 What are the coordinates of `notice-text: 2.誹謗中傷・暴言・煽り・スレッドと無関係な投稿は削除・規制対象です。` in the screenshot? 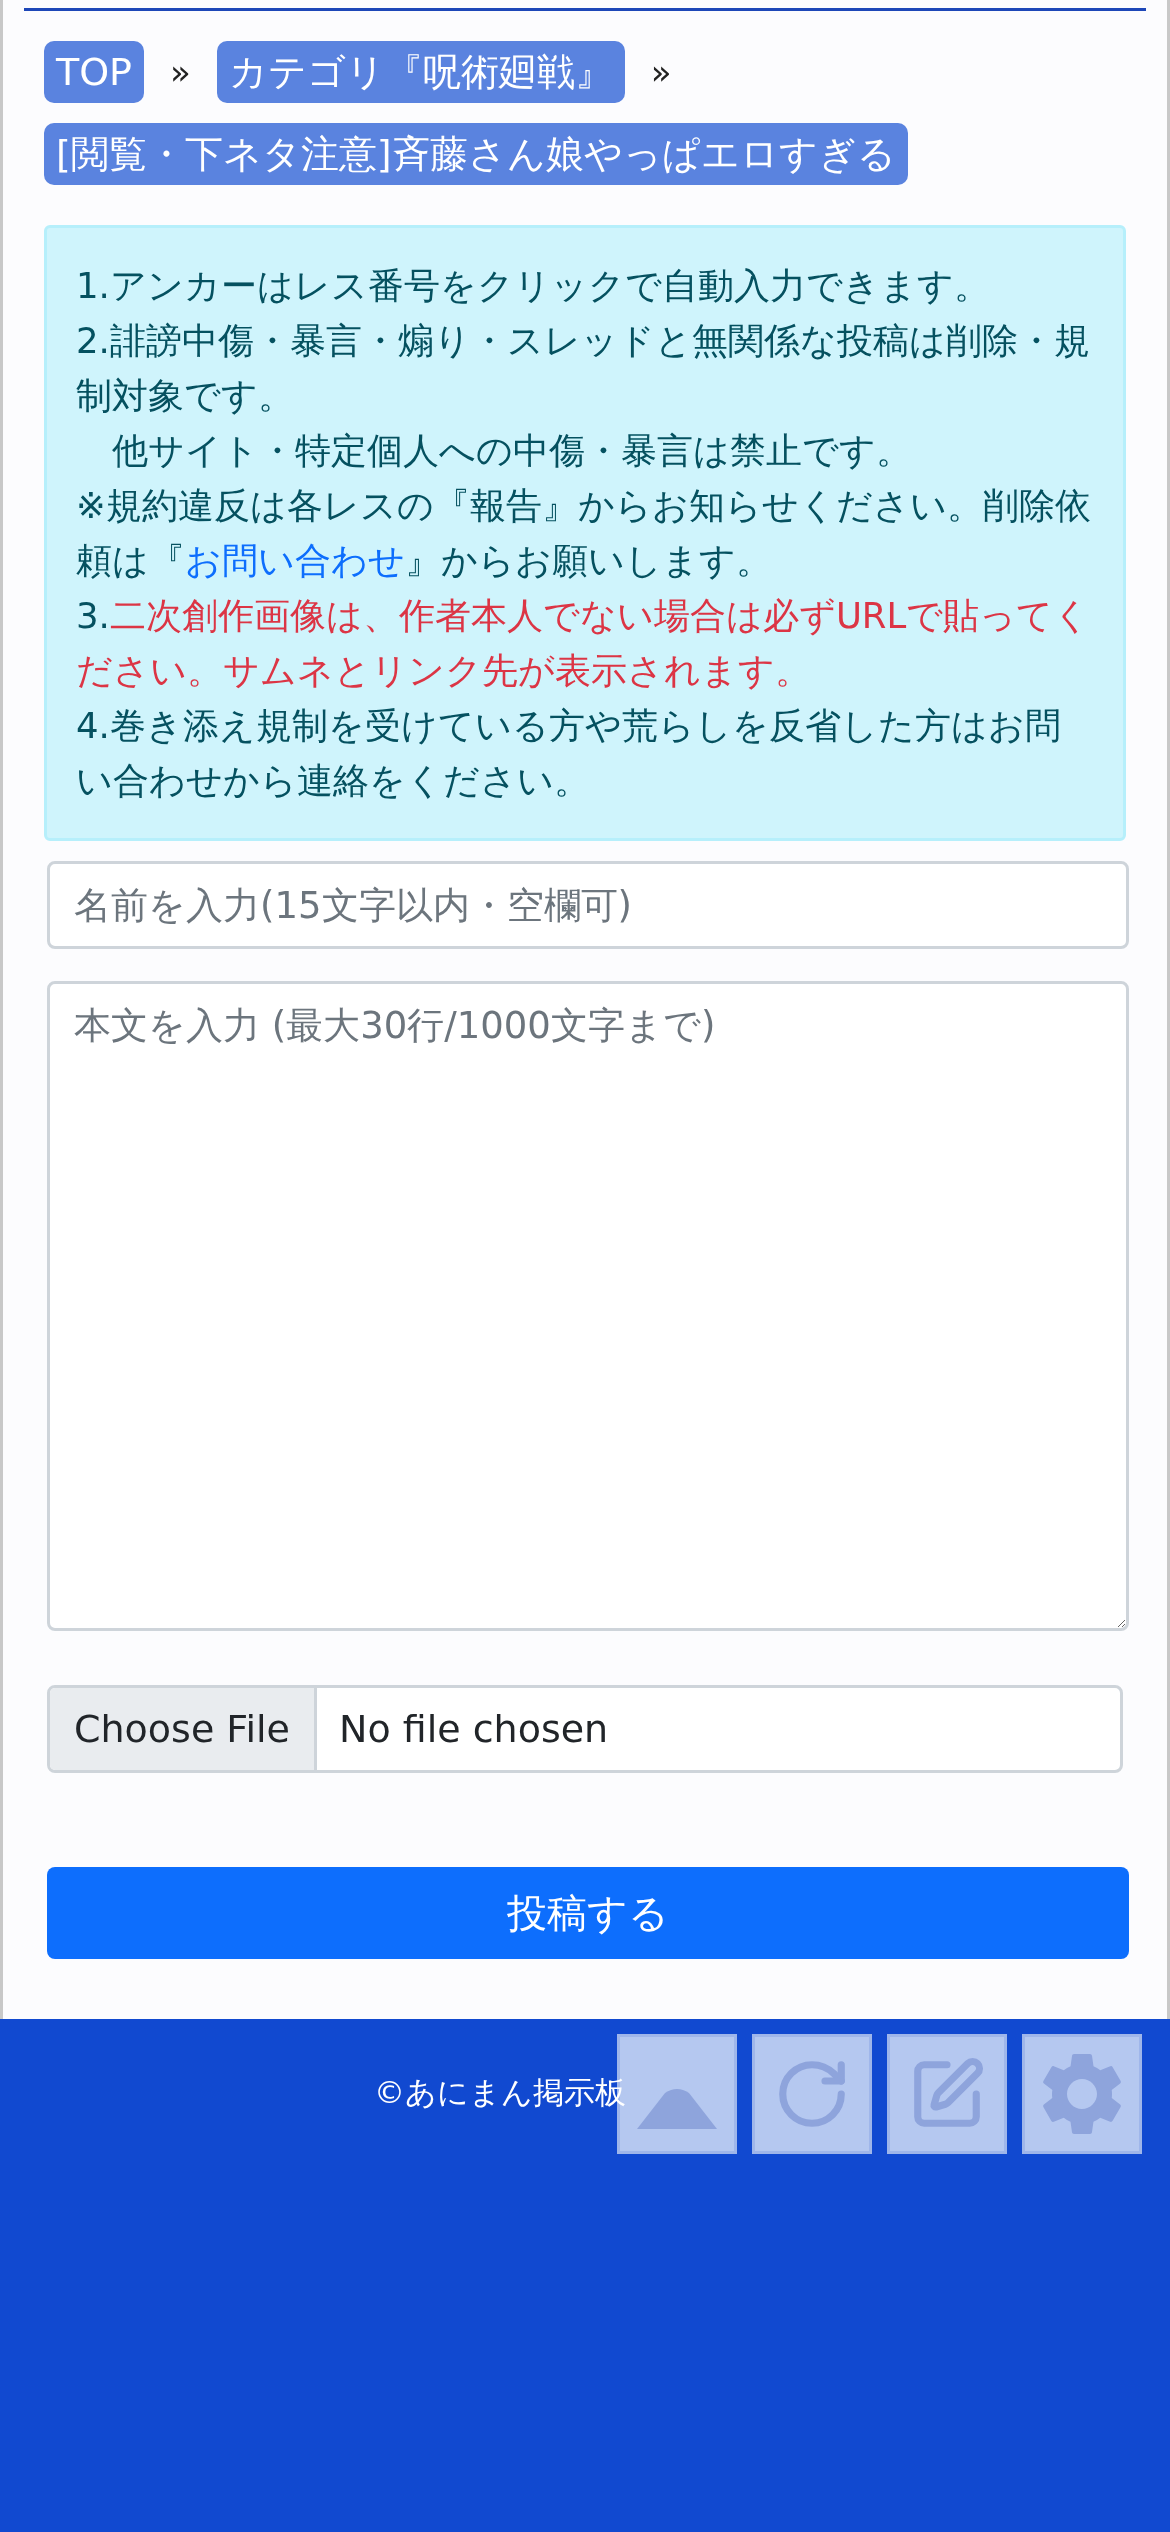 It's located at (583, 368).